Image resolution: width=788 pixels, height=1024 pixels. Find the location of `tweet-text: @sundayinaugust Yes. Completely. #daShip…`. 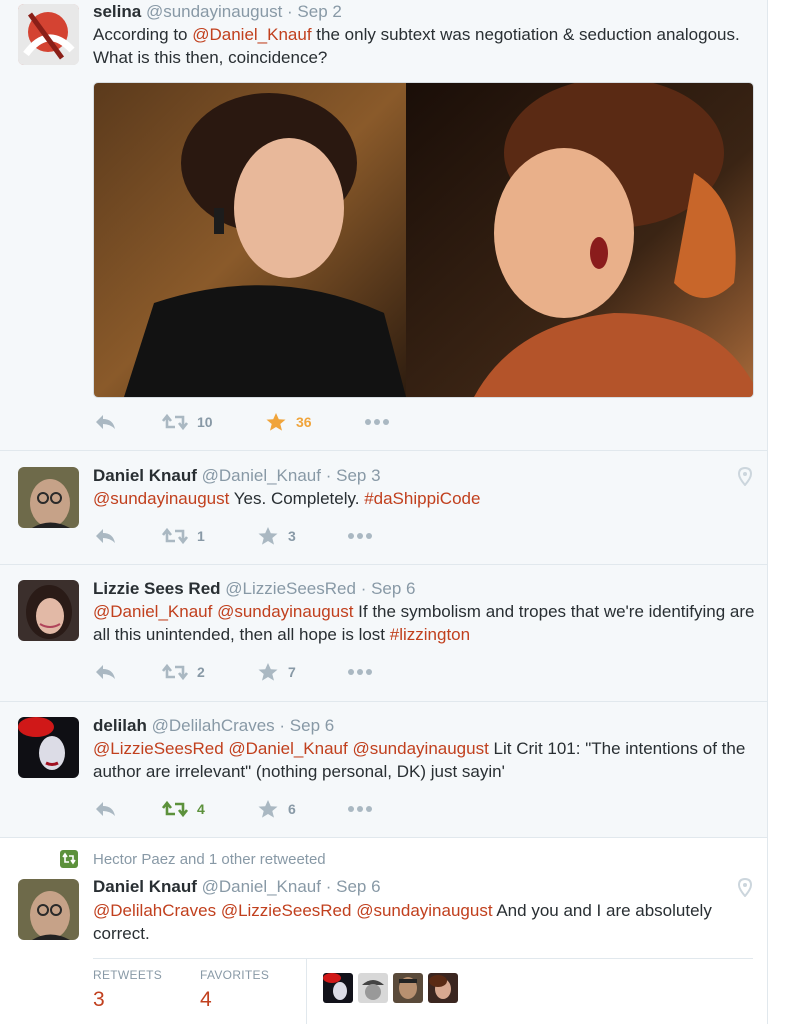

tweet-text: @sundayinaugust Yes. Completely. #daShip… is located at coordinates (425, 498).